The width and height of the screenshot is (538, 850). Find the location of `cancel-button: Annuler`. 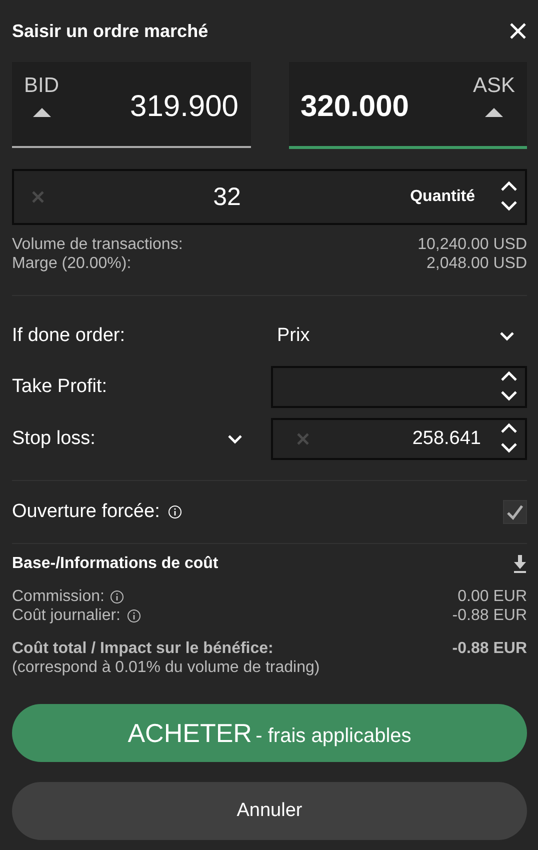

cancel-button: Annuler is located at coordinates (269, 811).